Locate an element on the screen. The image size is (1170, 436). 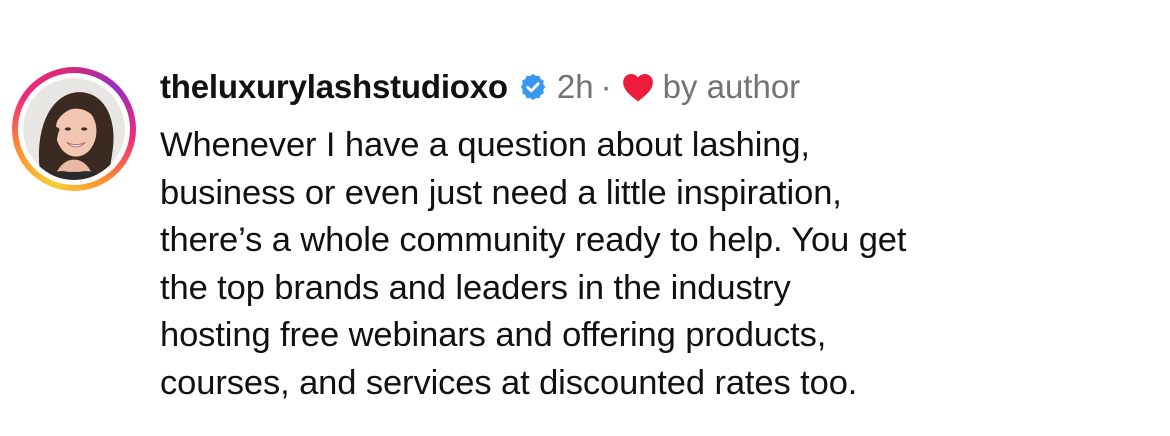
timestamp: 2h is located at coordinates (575, 87).